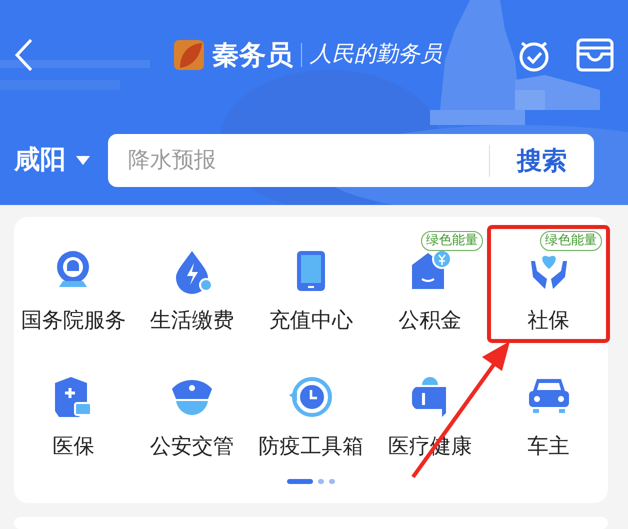 This screenshot has height=529, width=628. What do you see at coordinates (549, 320) in the screenshot?
I see `service-label: 社保` at bounding box center [549, 320].